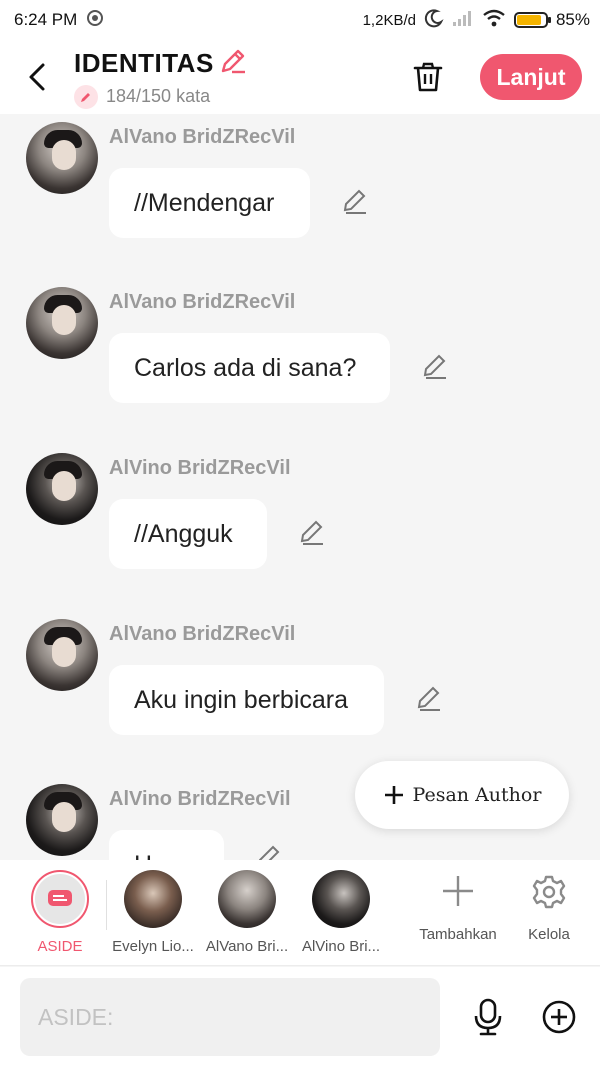  What do you see at coordinates (476, 20) in the screenshot?
I see `status-right: 1,2KB/d 85%` at bounding box center [476, 20].